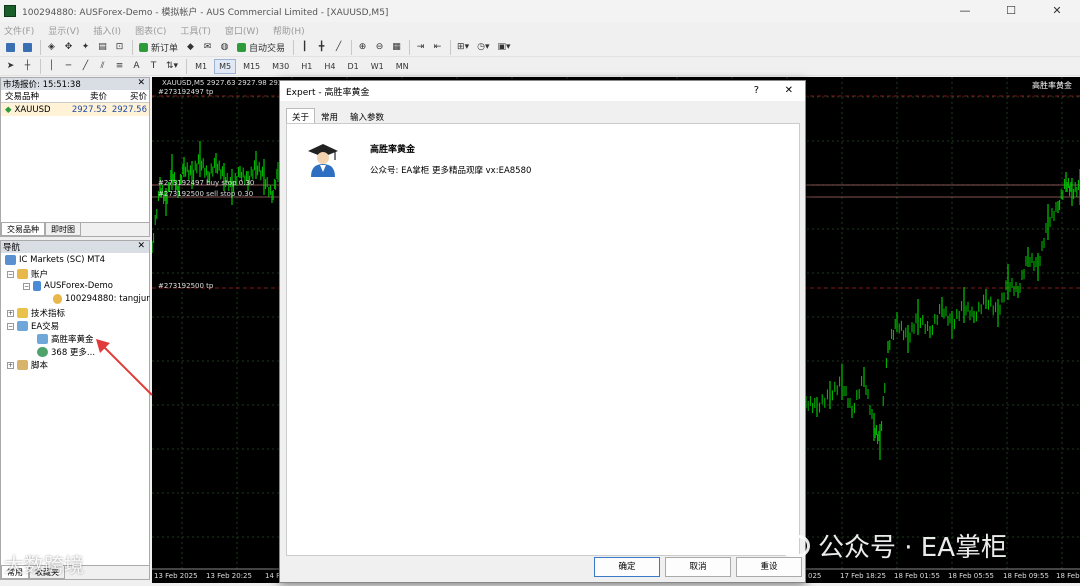  I want to click on text-label-icon: T, so click(153, 66).